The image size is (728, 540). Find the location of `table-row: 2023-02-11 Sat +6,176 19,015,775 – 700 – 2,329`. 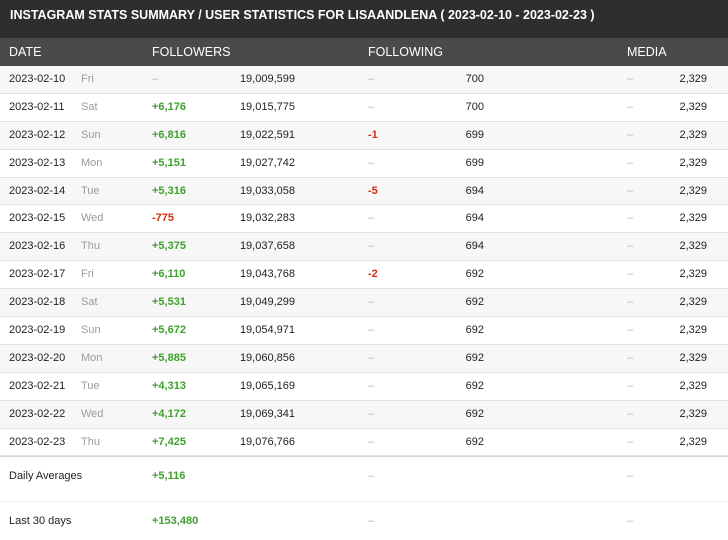

table-row: 2023-02-11 Sat +6,176 19,015,775 – 700 – 2,329 is located at coordinates (364, 108).